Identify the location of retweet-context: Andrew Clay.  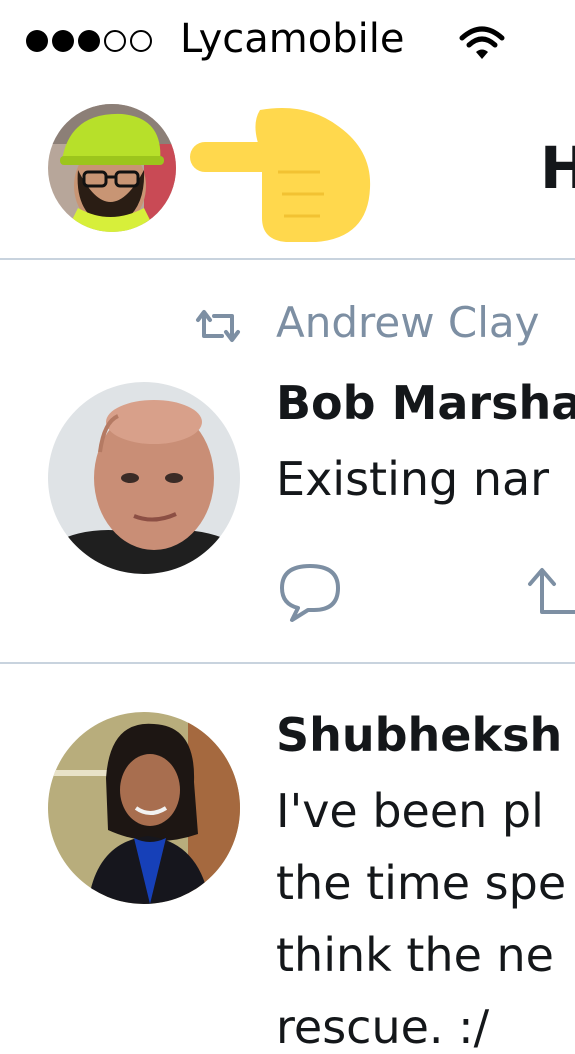
(407, 322).